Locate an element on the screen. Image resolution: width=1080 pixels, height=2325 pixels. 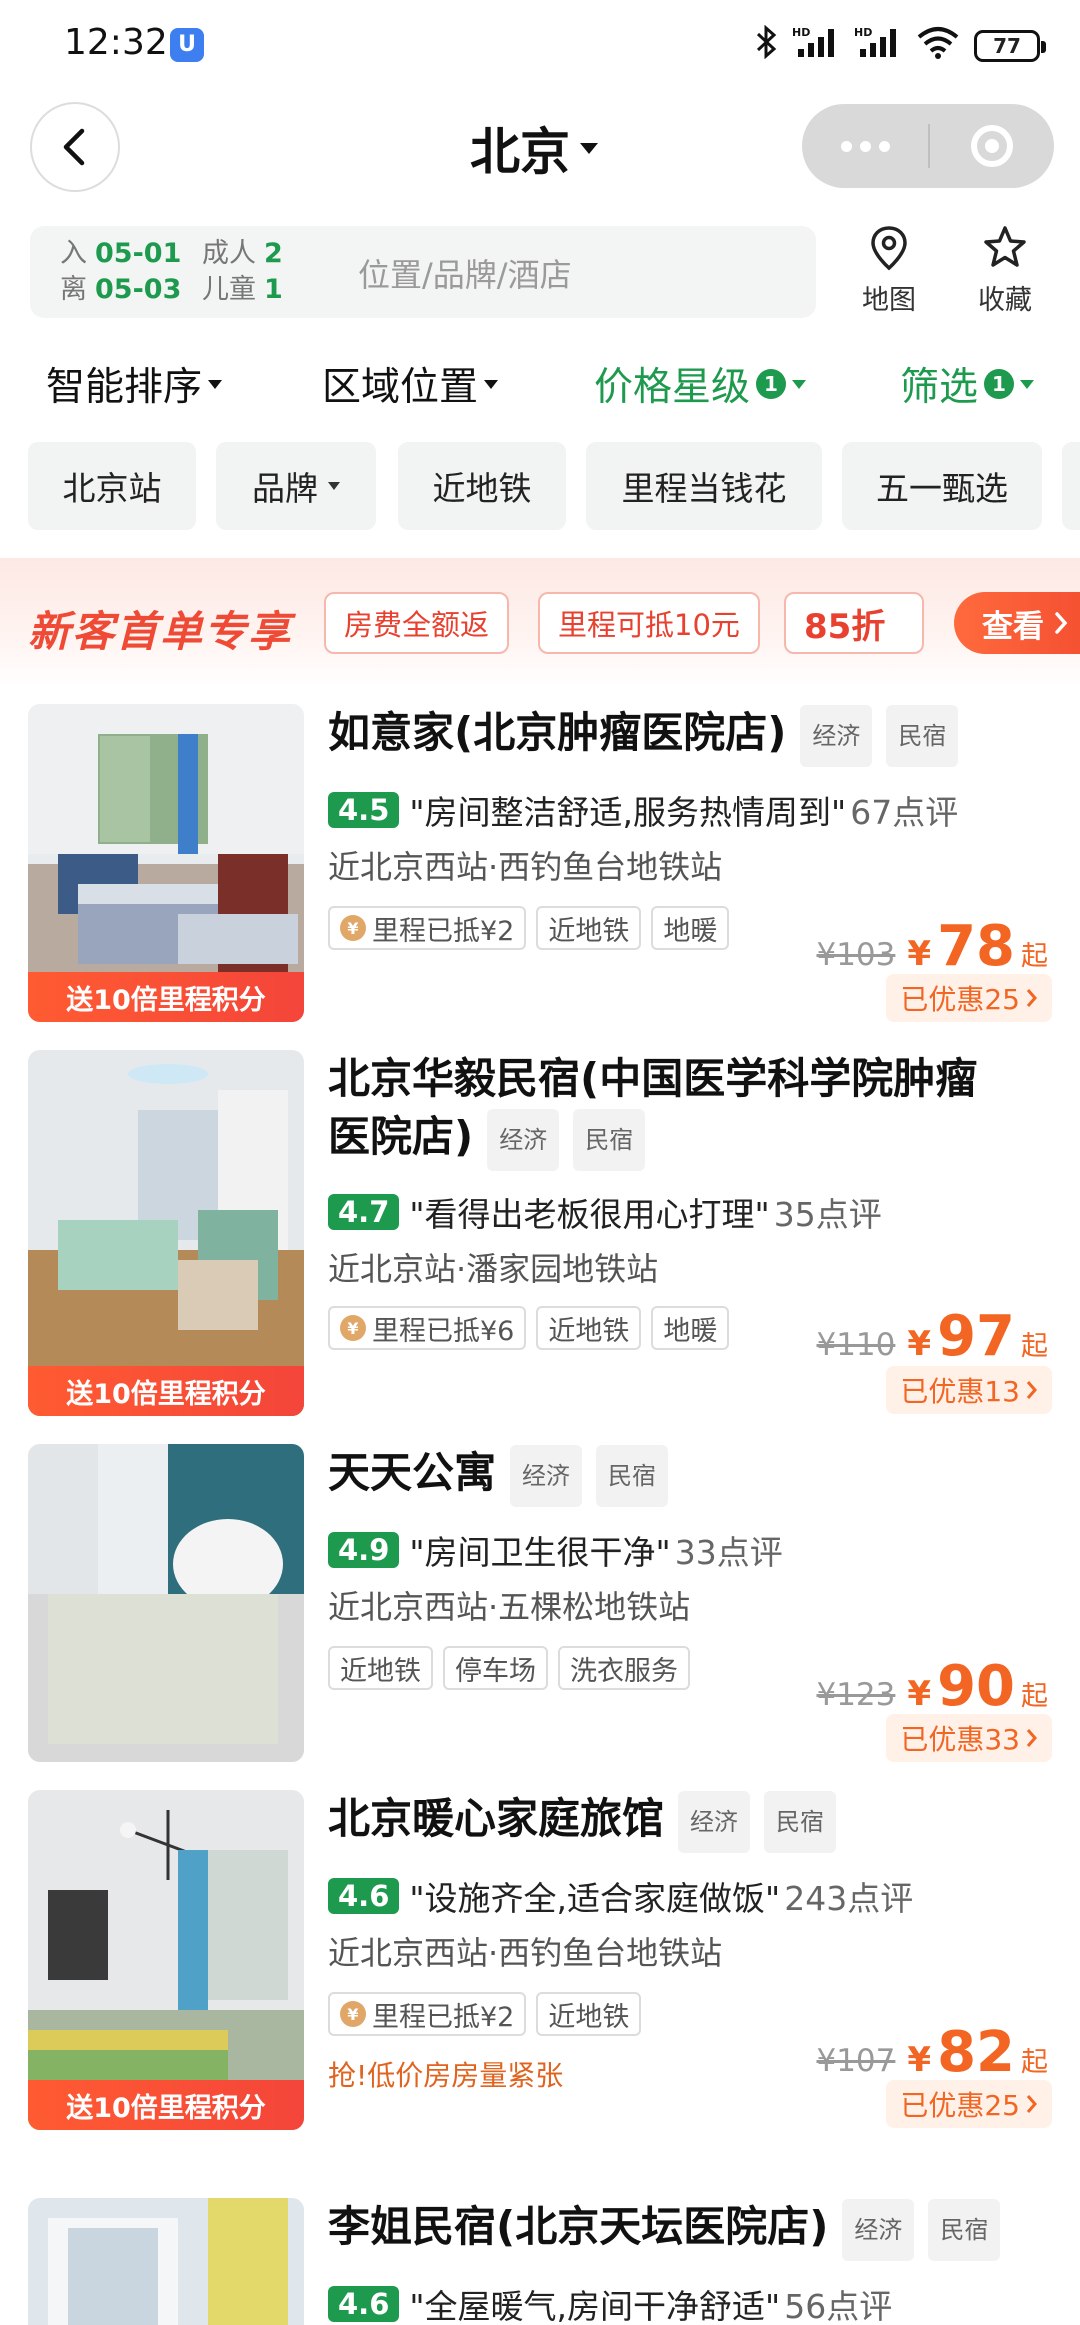
hotel-name: 天天公寓 经济 民宿 is located at coordinates (498, 1475).